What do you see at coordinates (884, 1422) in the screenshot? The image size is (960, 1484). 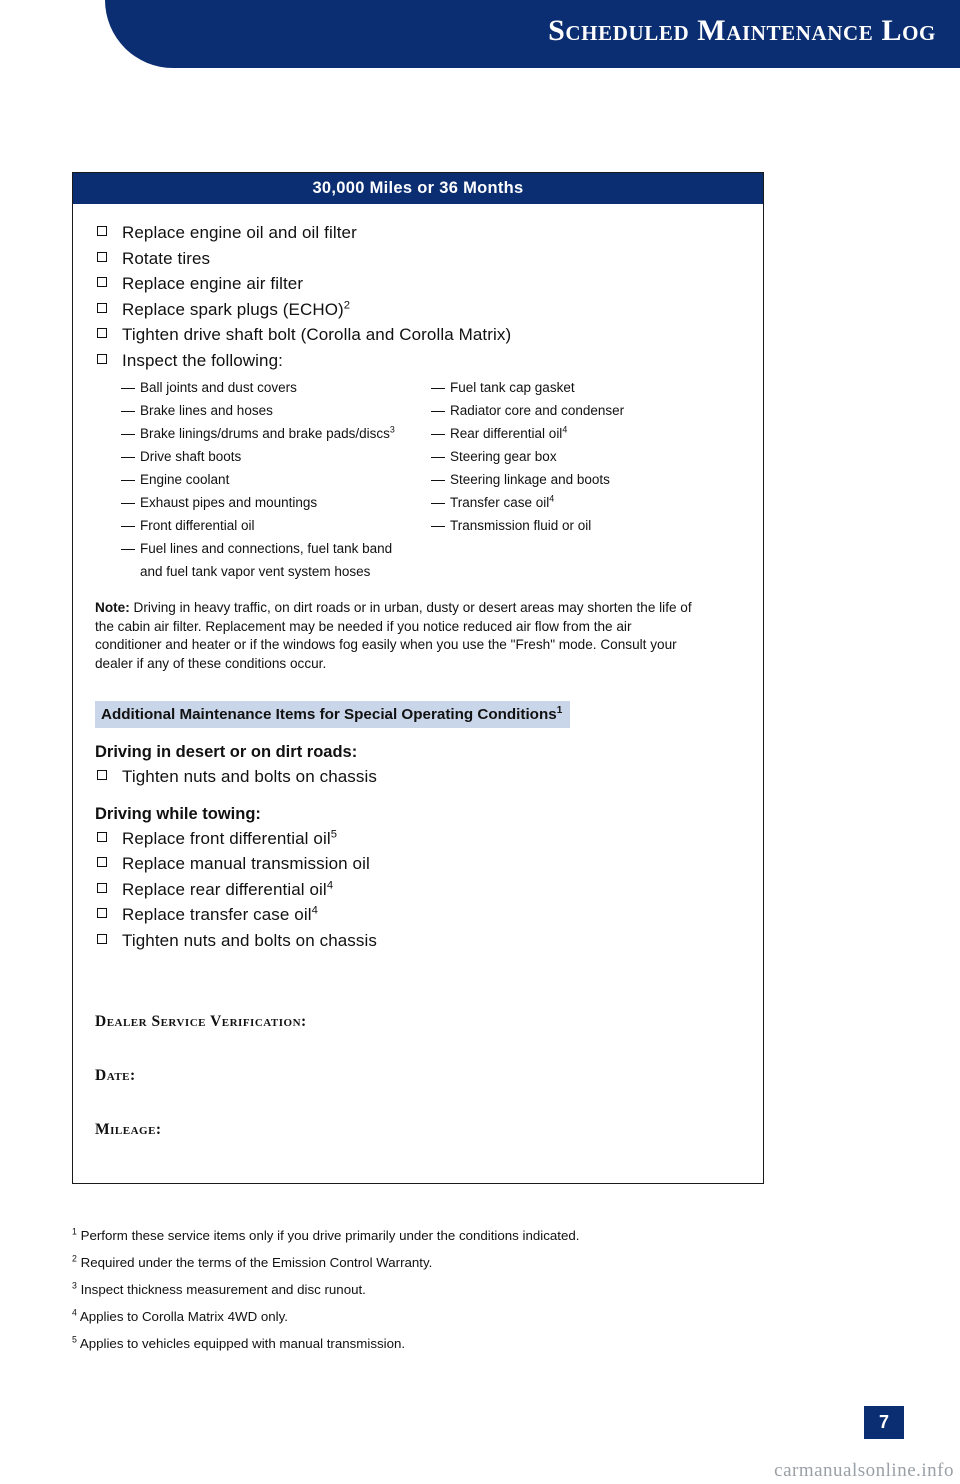 I see `page-number-badge: 7` at bounding box center [884, 1422].